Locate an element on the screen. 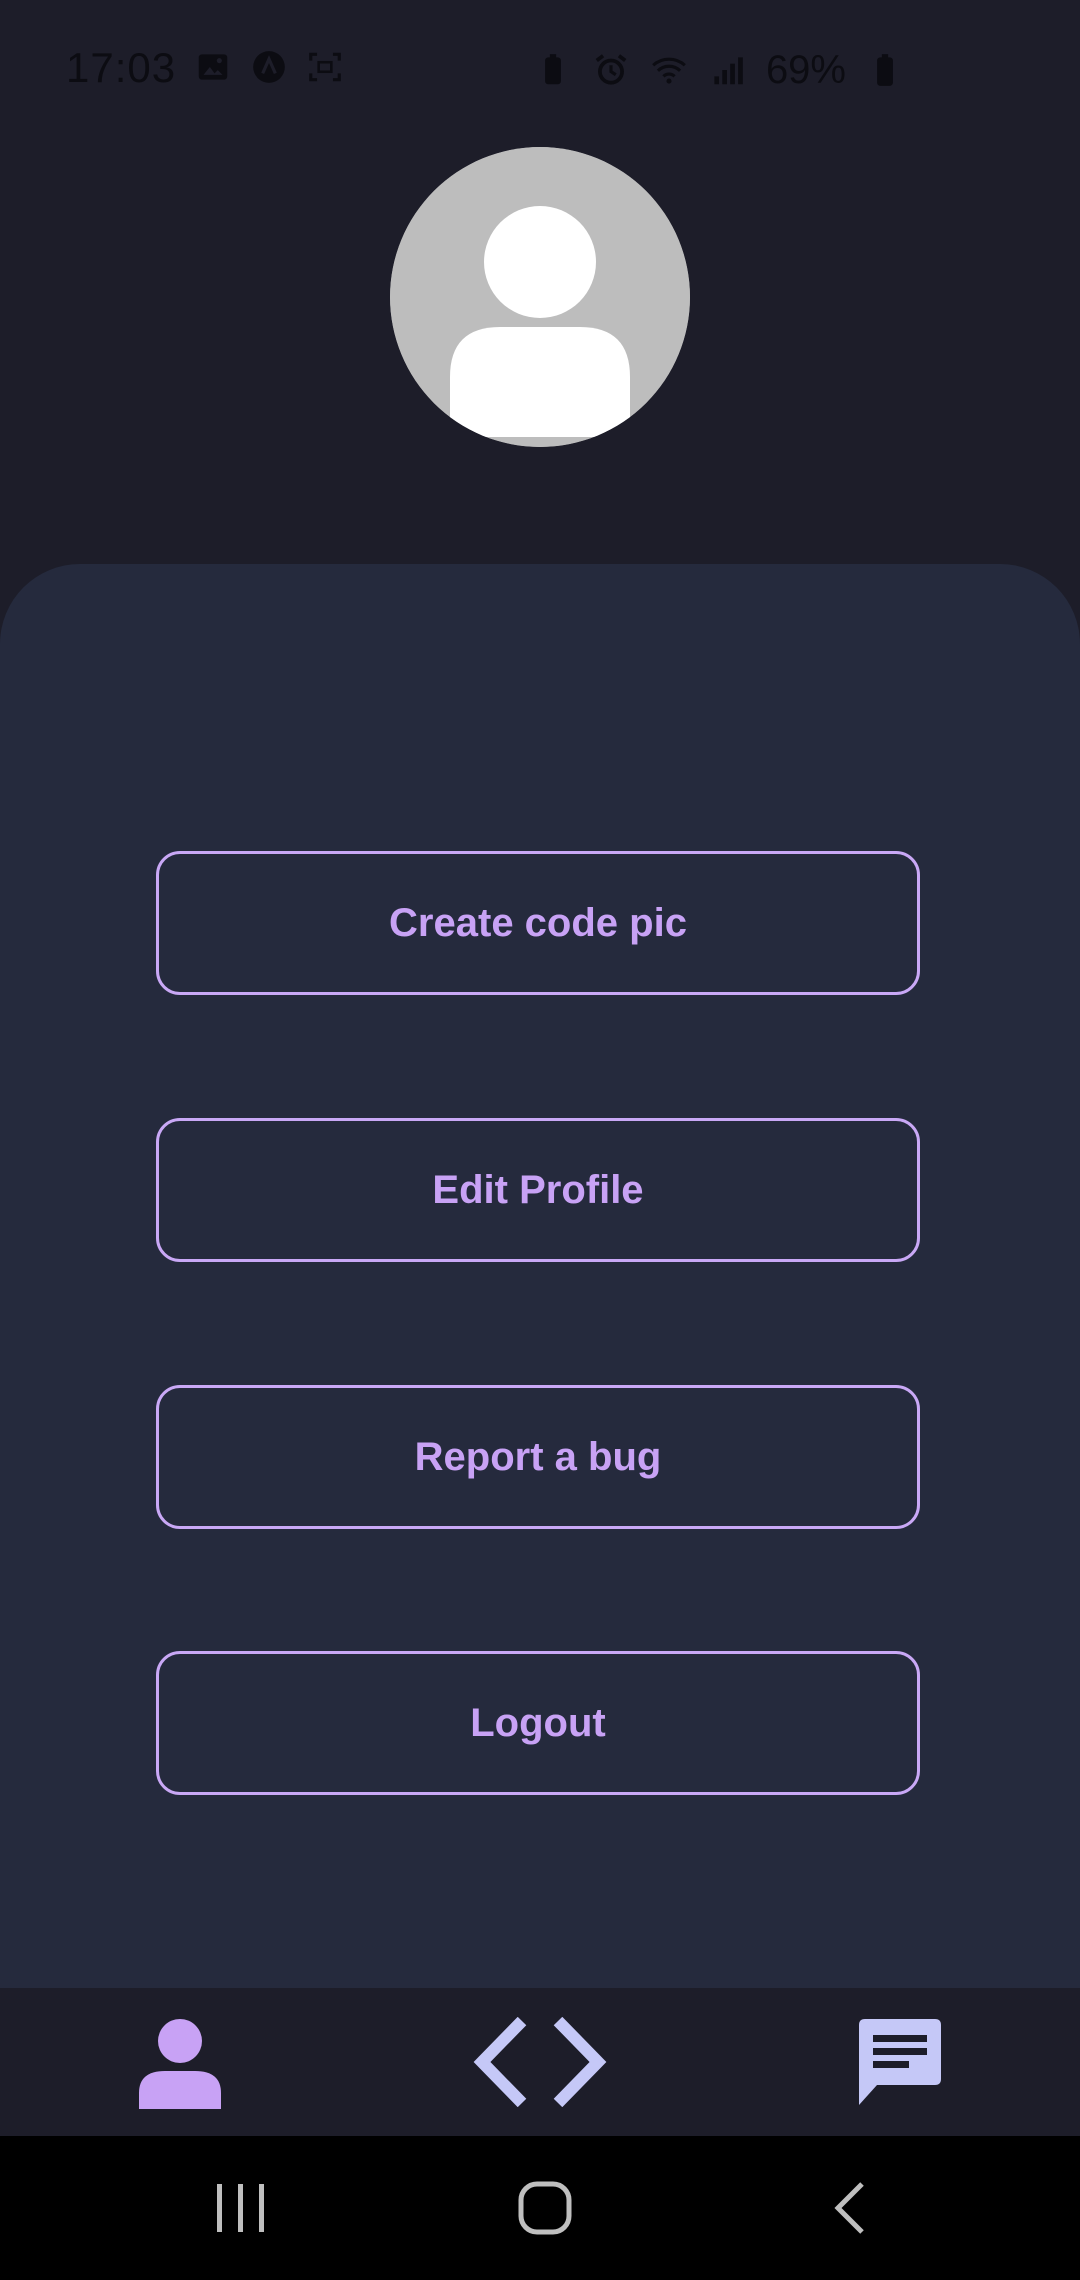 The image size is (1080, 2280). user-placeholder-icon is located at coordinates (540, 297).